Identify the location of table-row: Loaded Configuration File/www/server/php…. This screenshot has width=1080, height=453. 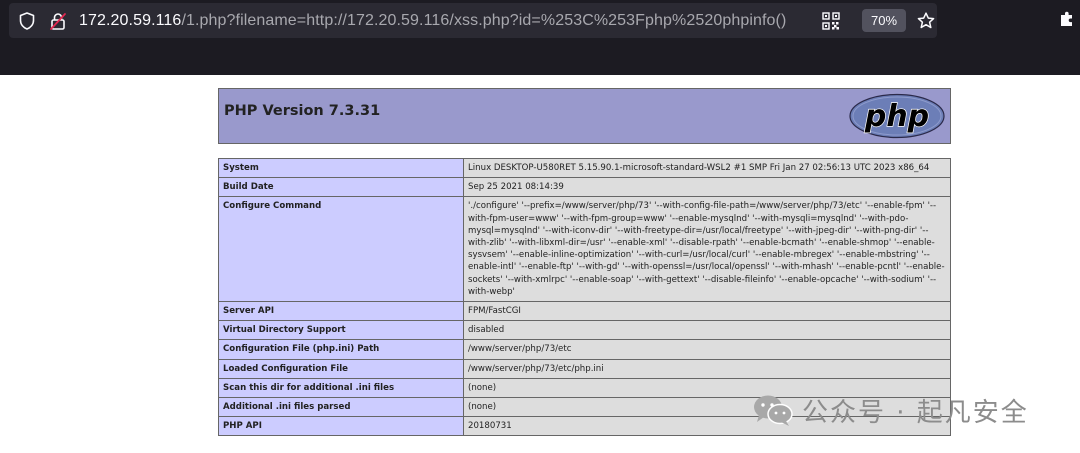
(584, 368).